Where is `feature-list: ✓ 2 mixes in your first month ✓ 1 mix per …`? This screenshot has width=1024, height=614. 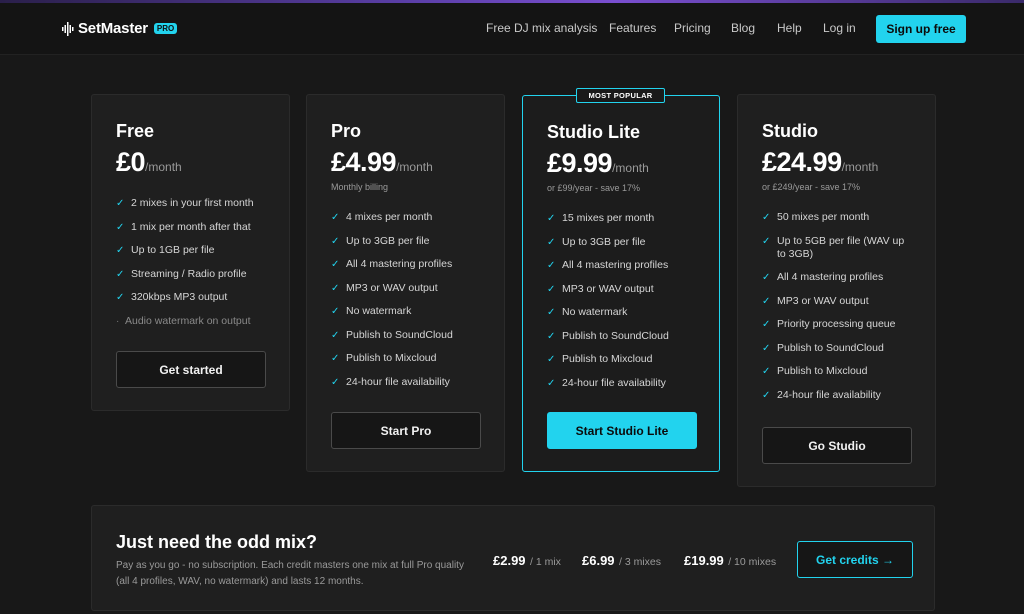
feature-list: ✓ 2 mixes in your first month ✓ 1 mix per … is located at coordinates (185, 267).